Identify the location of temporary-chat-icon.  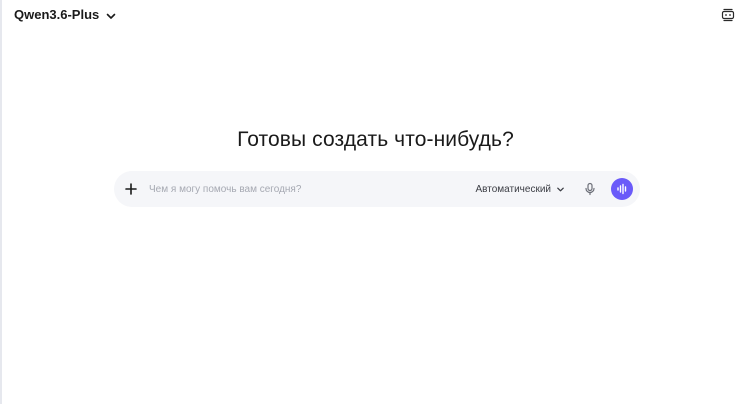
(728, 15).